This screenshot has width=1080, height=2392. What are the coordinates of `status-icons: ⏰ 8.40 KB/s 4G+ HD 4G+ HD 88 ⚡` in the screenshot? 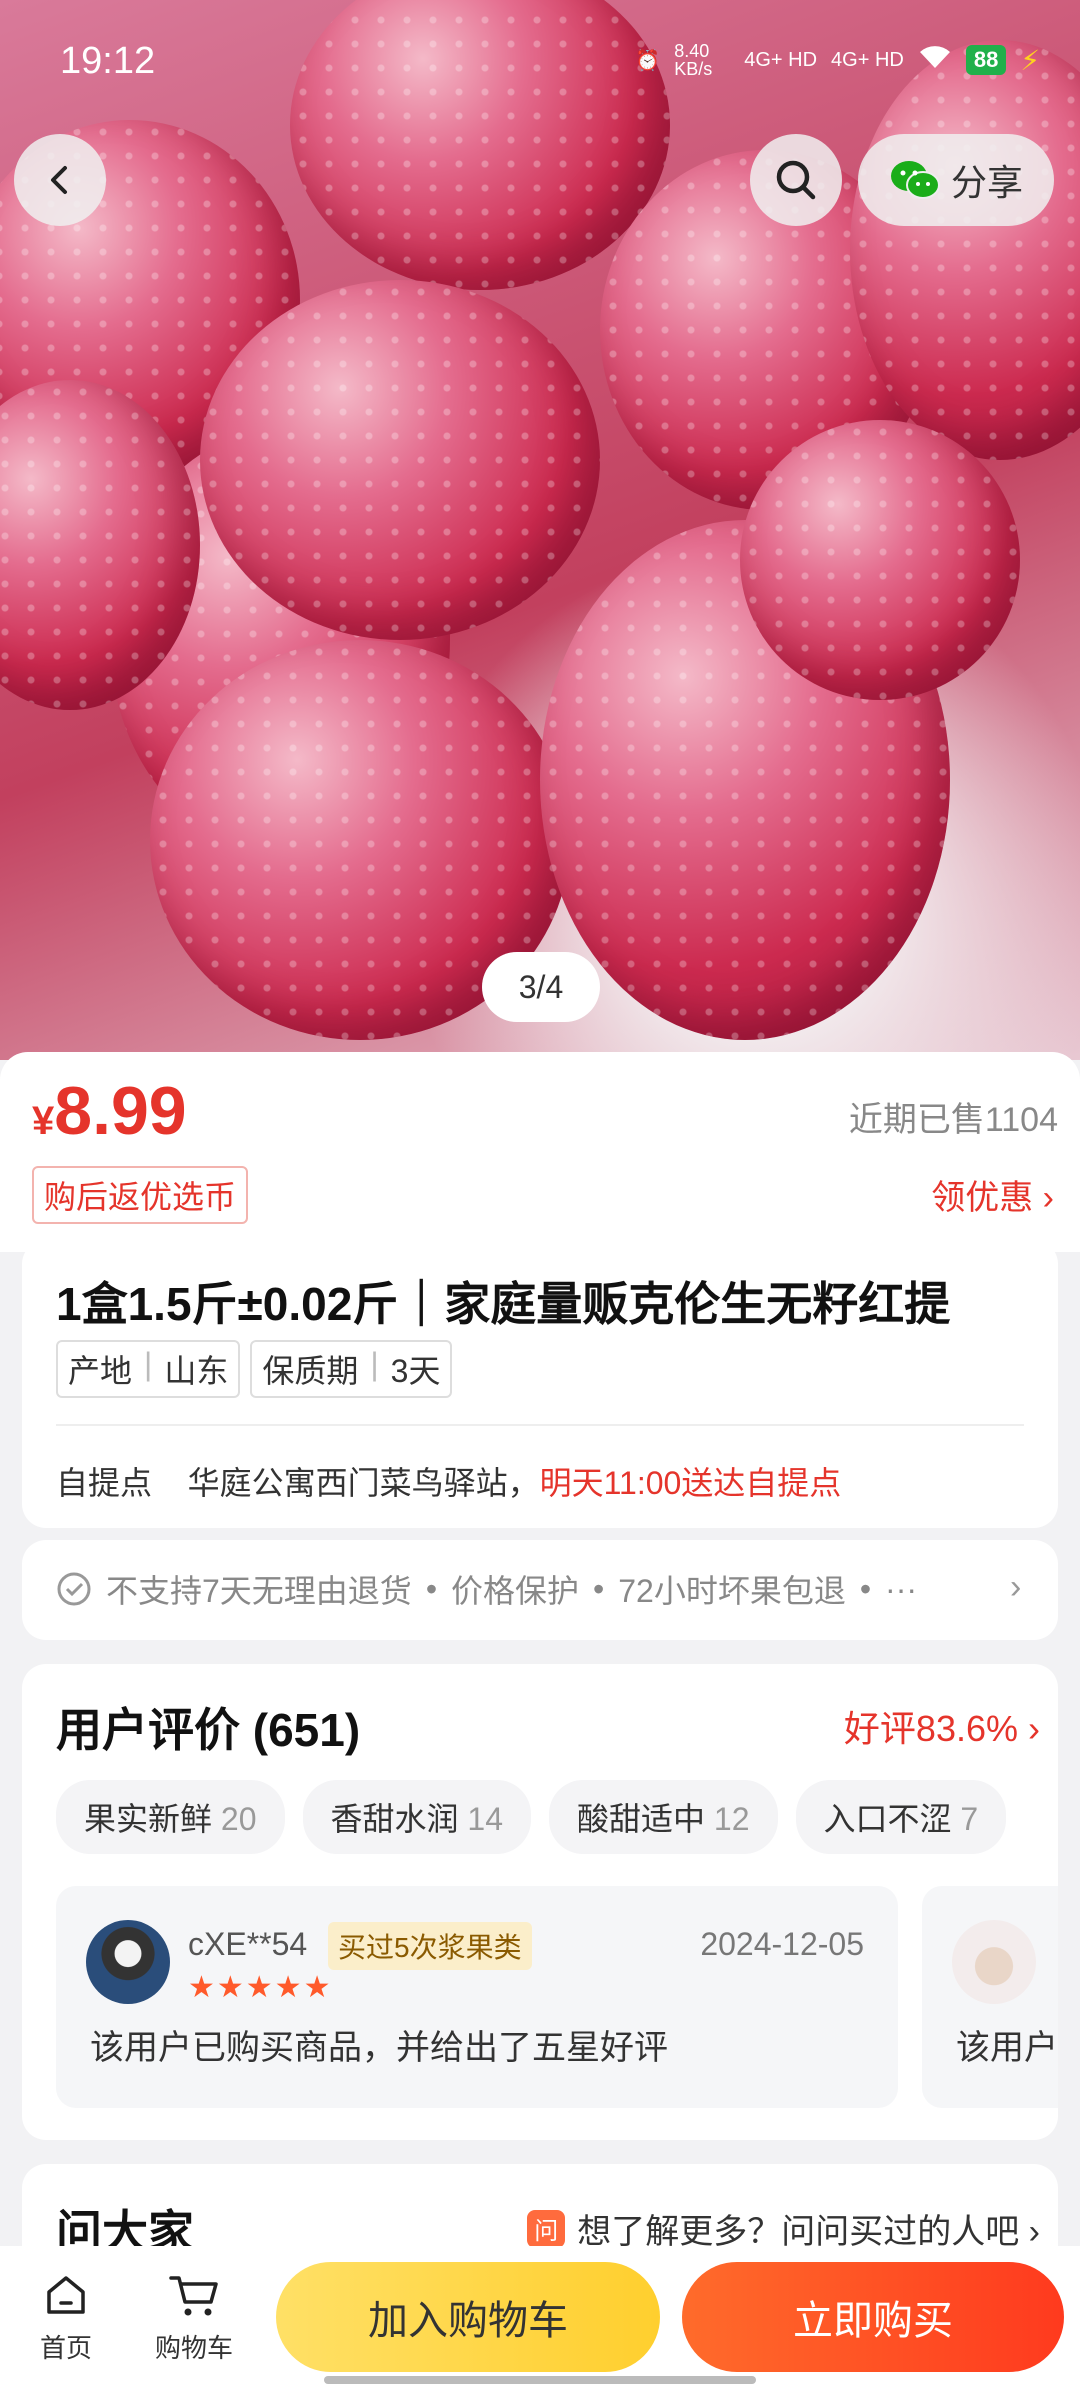 It's located at (837, 60).